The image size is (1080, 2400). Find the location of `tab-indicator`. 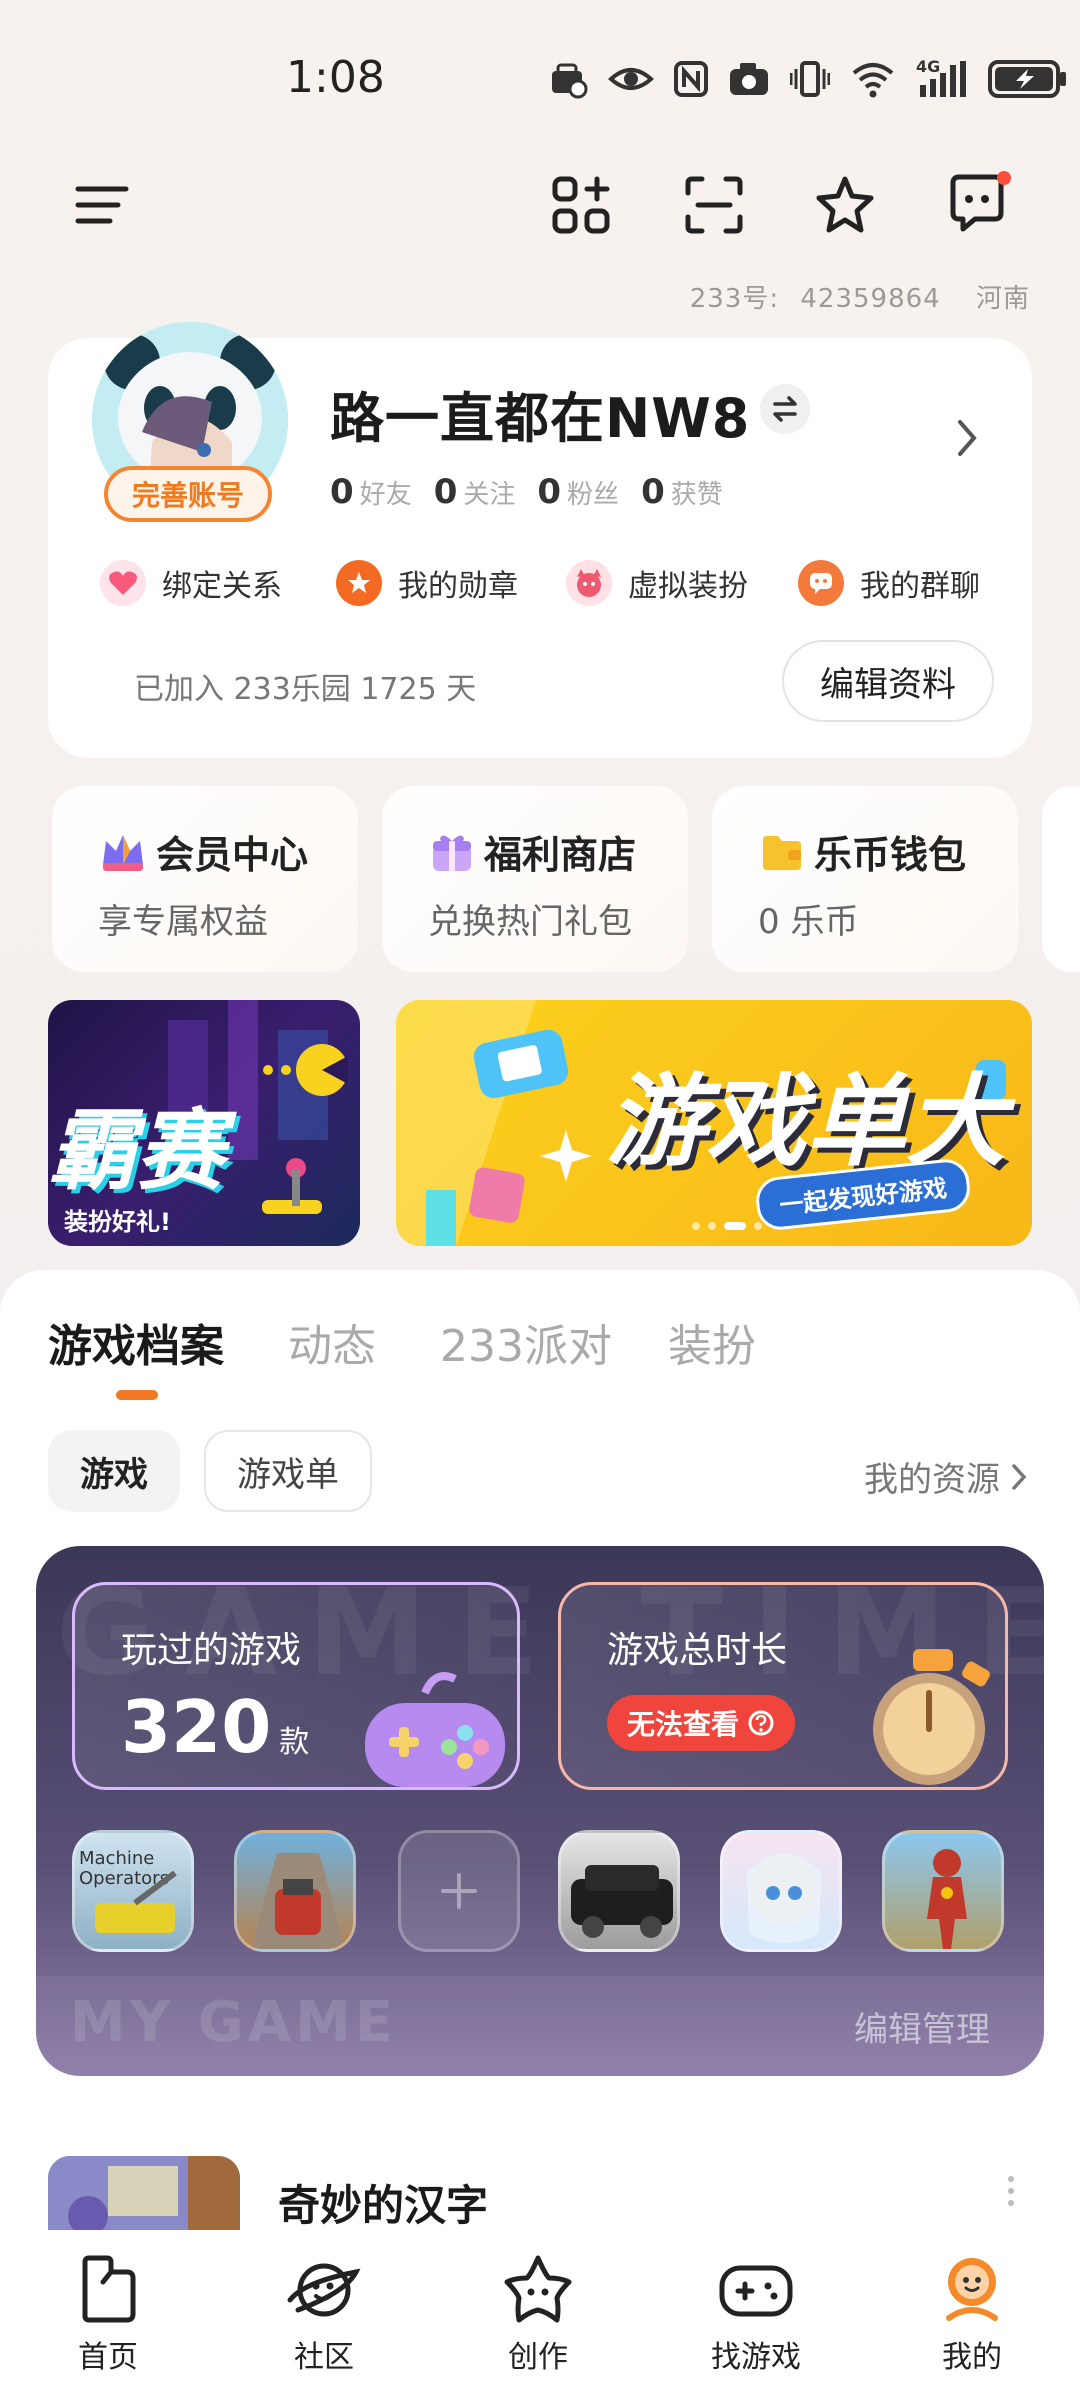

tab-indicator is located at coordinates (137, 1395).